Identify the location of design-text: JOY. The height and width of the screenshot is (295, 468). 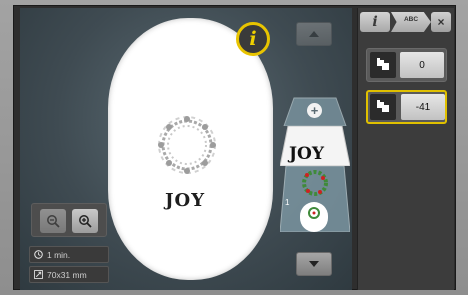
(185, 200).